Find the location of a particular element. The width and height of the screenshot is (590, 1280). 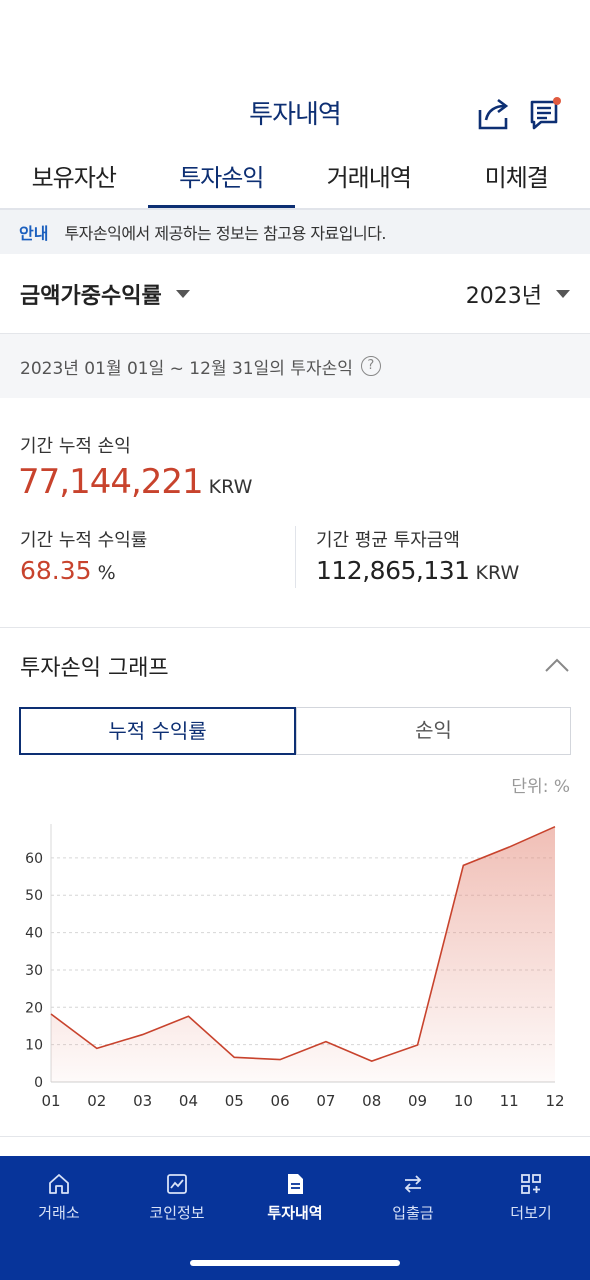

graph-header: 투자손익 그래프 is located at coordinates (295, 666).